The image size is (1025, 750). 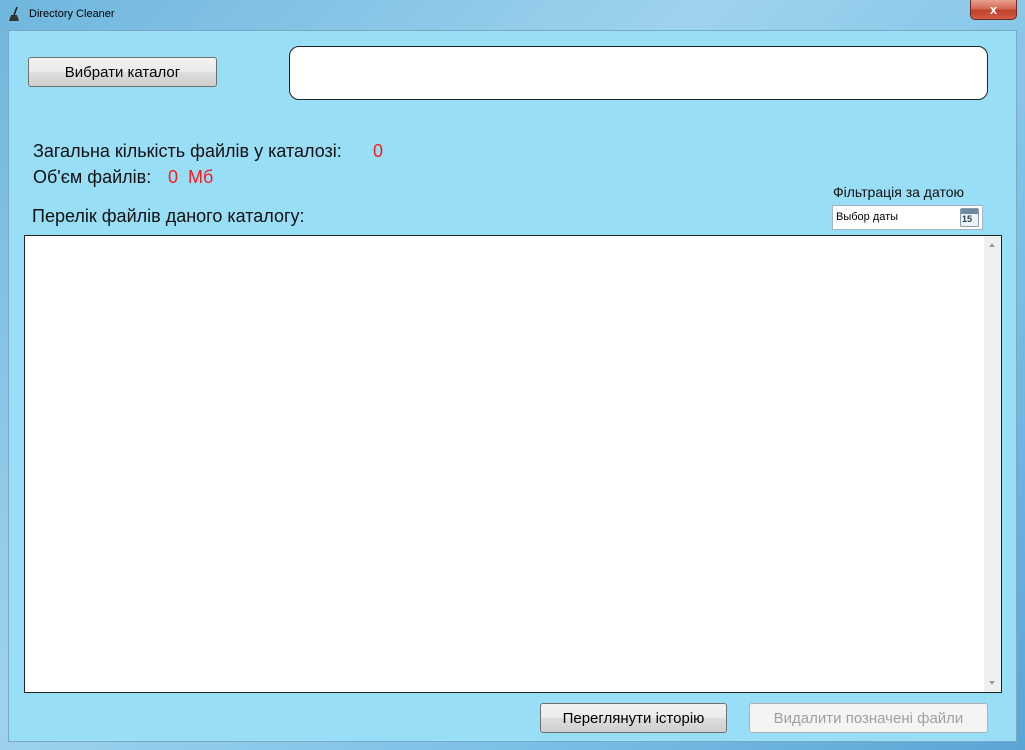 What do you see at coordinates (201, 177) in the screenshot?
I see `files-size-unit: Мб` at bounding box center [201, 177].